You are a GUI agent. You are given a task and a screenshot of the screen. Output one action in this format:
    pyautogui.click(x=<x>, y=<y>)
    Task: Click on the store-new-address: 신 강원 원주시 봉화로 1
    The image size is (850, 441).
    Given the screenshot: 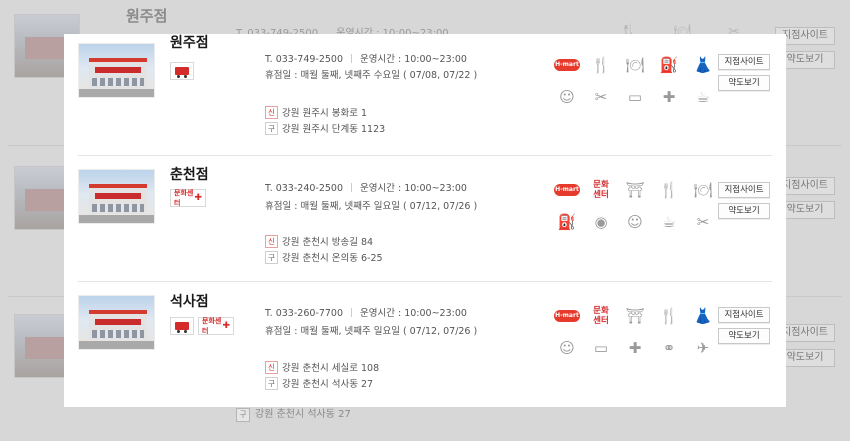 What is the action you would take?
    pyautogui.click(x=316, y=112)
    